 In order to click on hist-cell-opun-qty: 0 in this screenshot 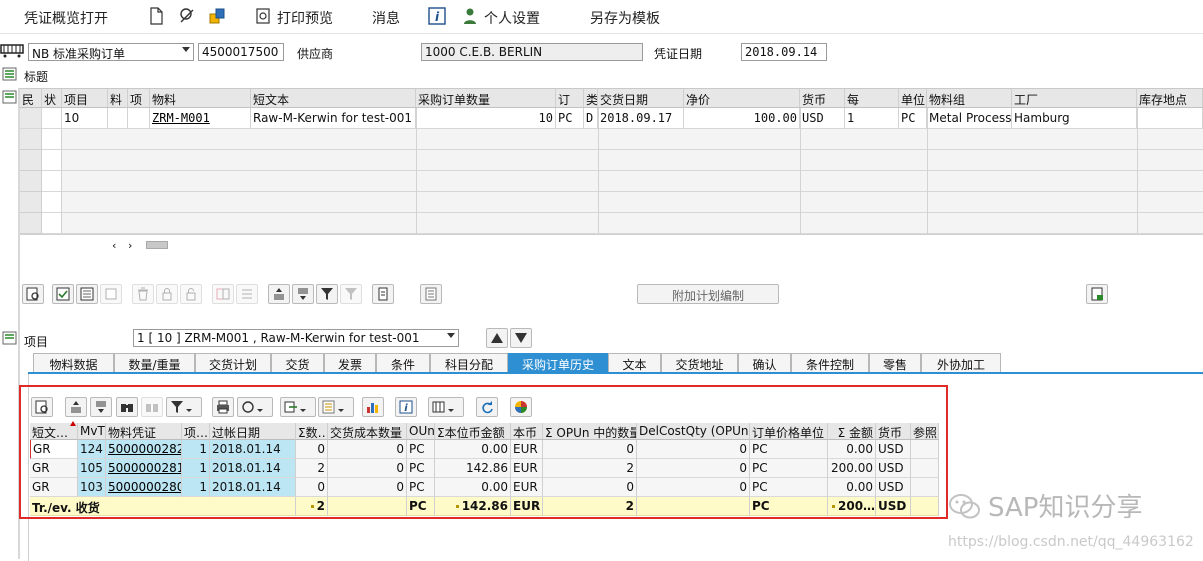, I will do `click(590, 449)`.